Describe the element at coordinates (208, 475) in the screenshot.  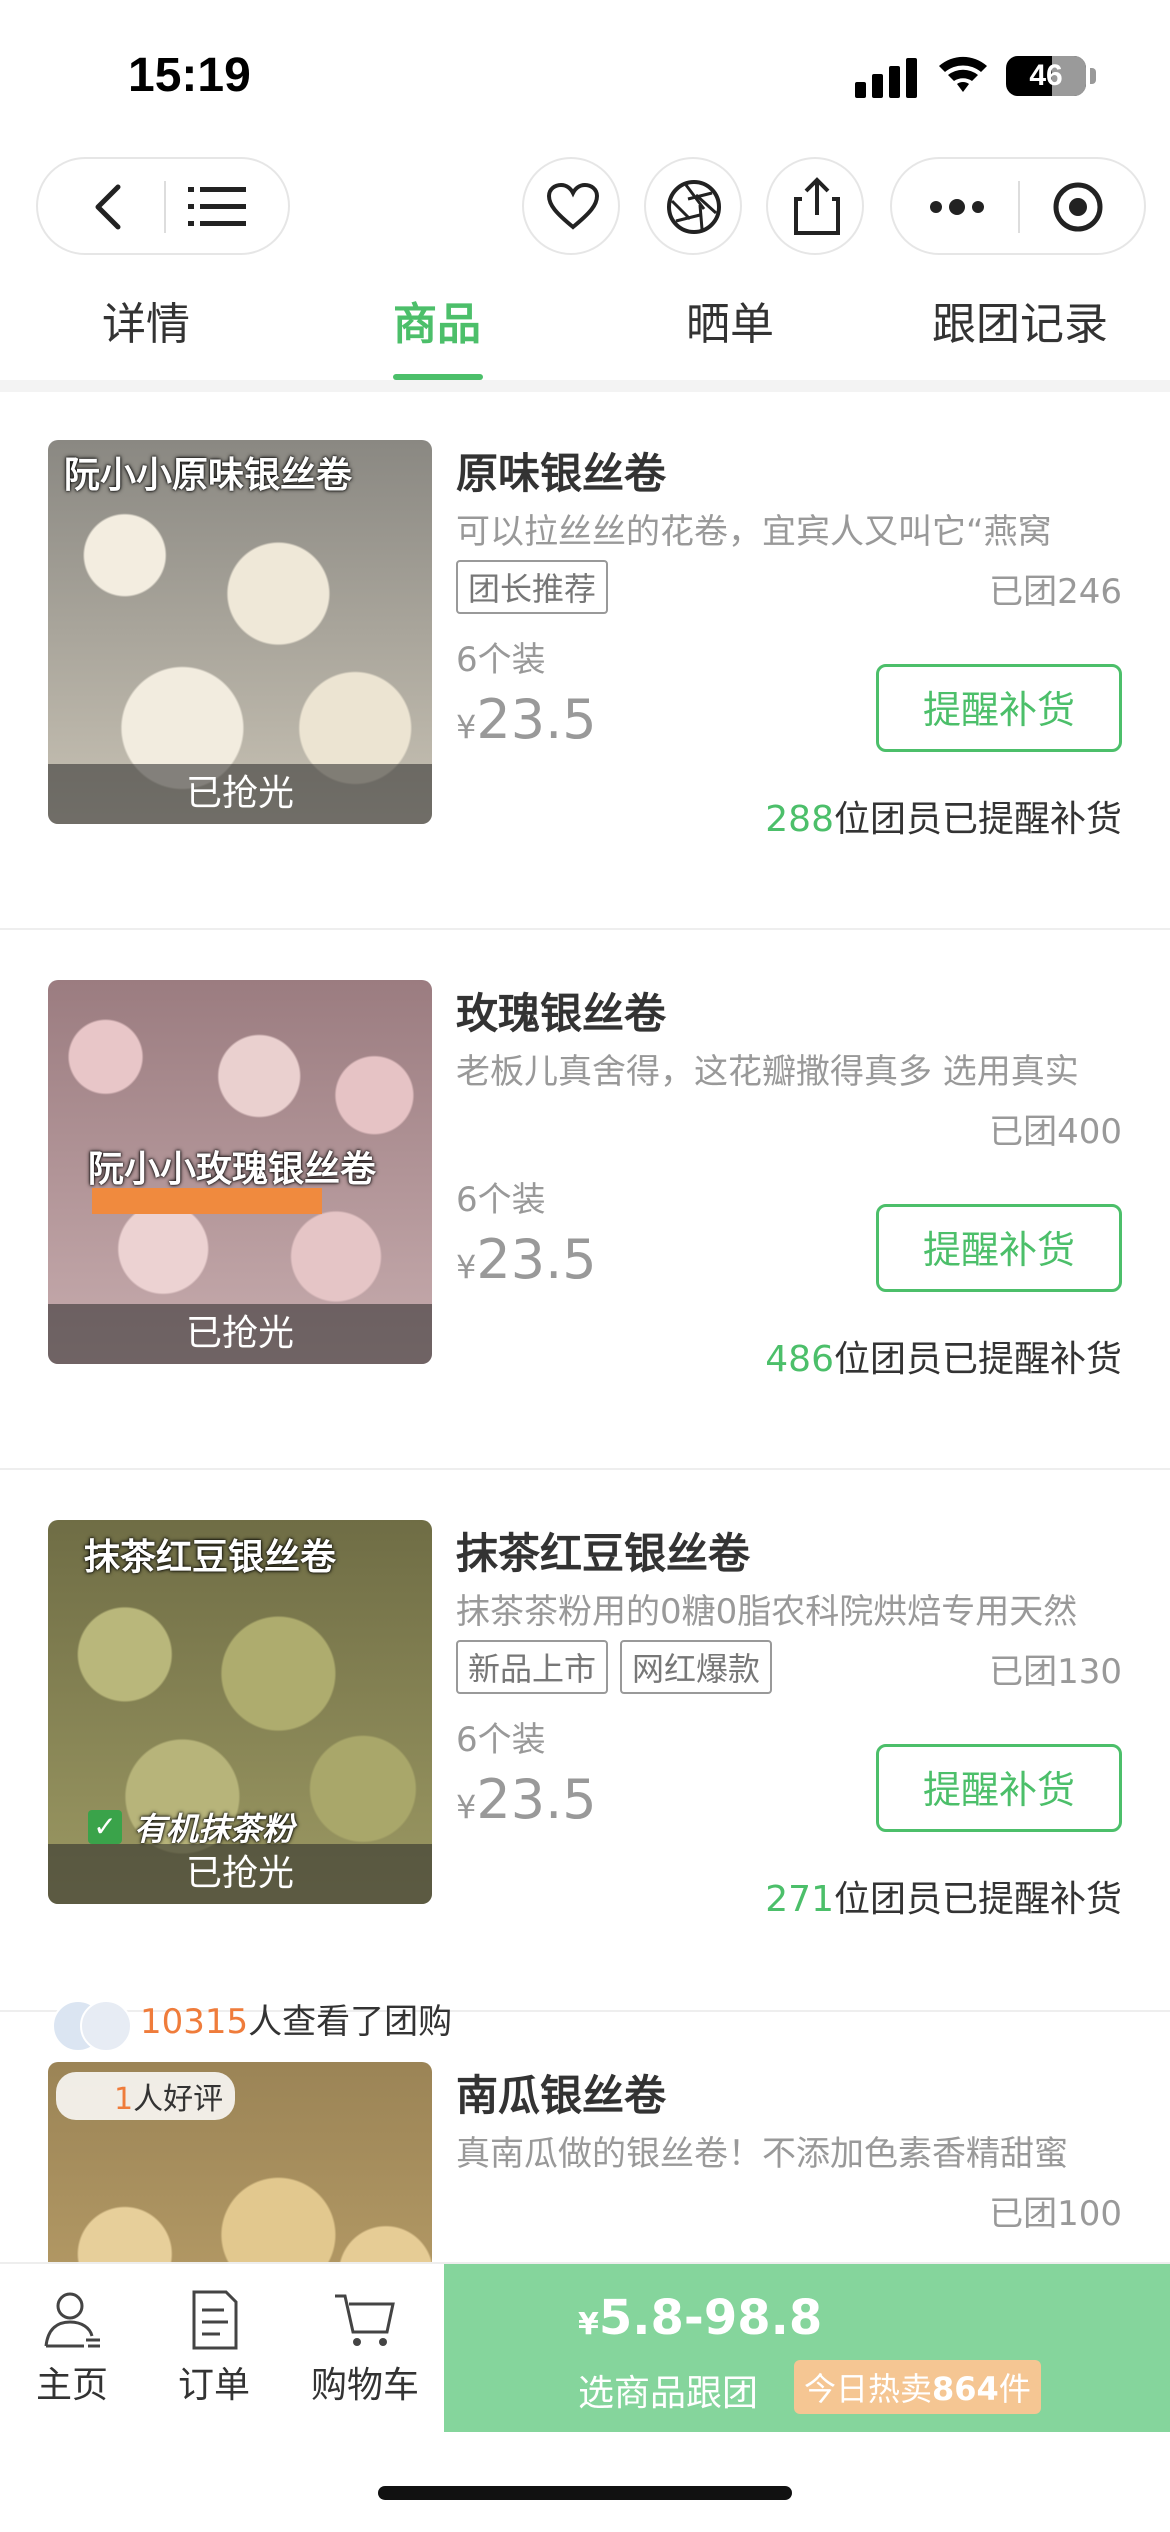
I see `image-overlay-title: 阮小小原味银丝卷` at that location.